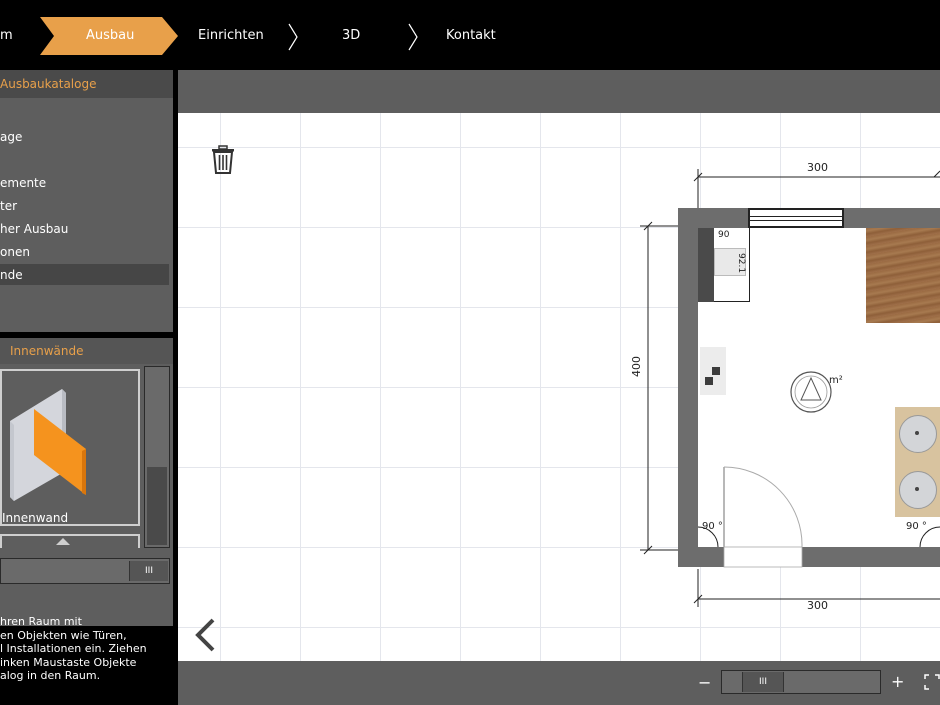 The width and height of the screenshot is (940, 705). Describe the element at coordinates (932, 682) in the screenshot. I see `fullscreen-icon` at that location.